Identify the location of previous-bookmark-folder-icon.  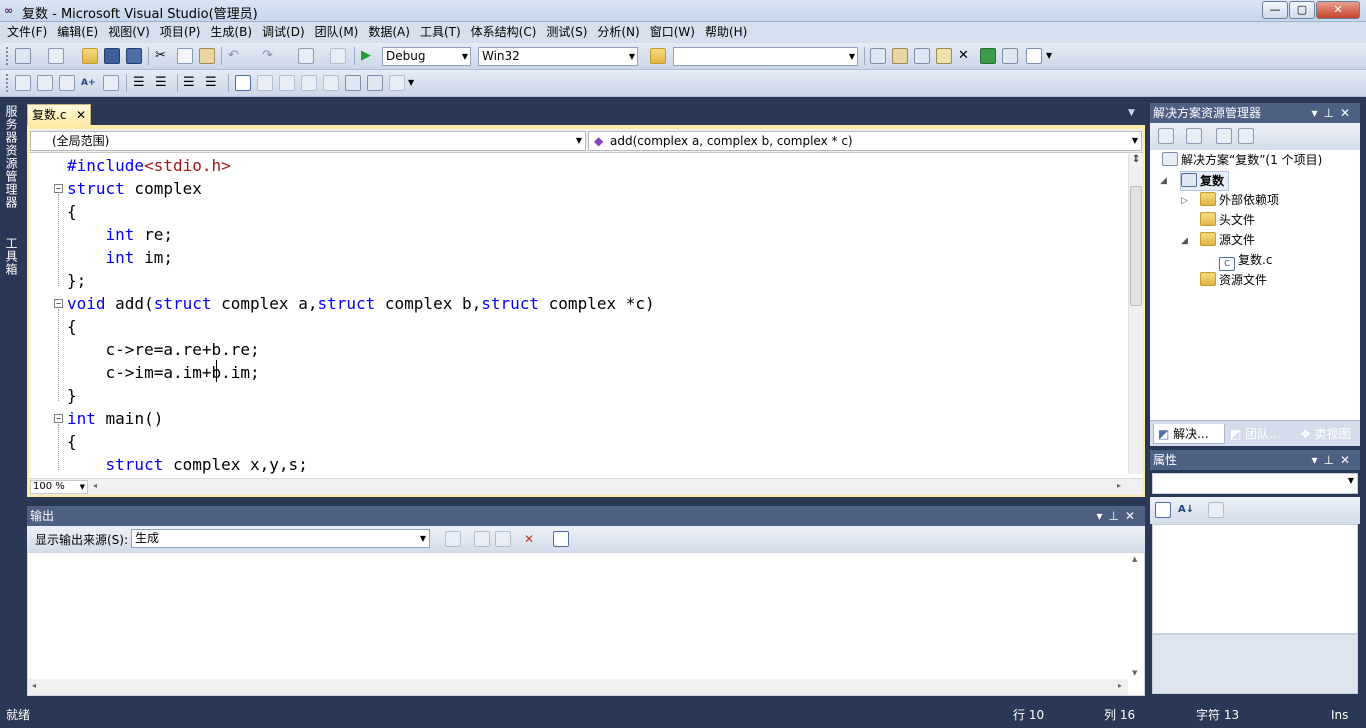
(309, 83).